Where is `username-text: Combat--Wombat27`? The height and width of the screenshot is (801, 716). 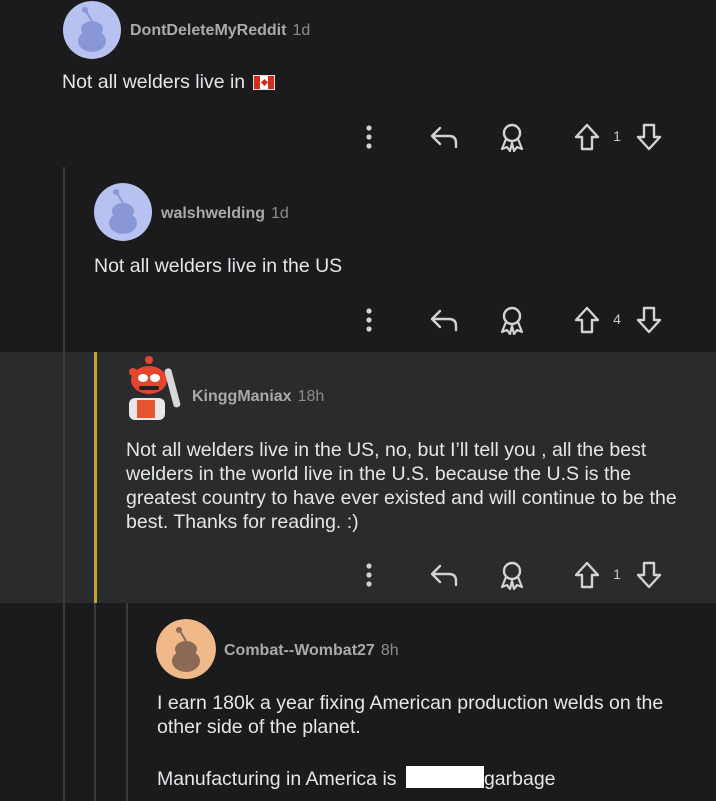
username-text: Combat--Wombat27 is located at coordinates (299, 650).